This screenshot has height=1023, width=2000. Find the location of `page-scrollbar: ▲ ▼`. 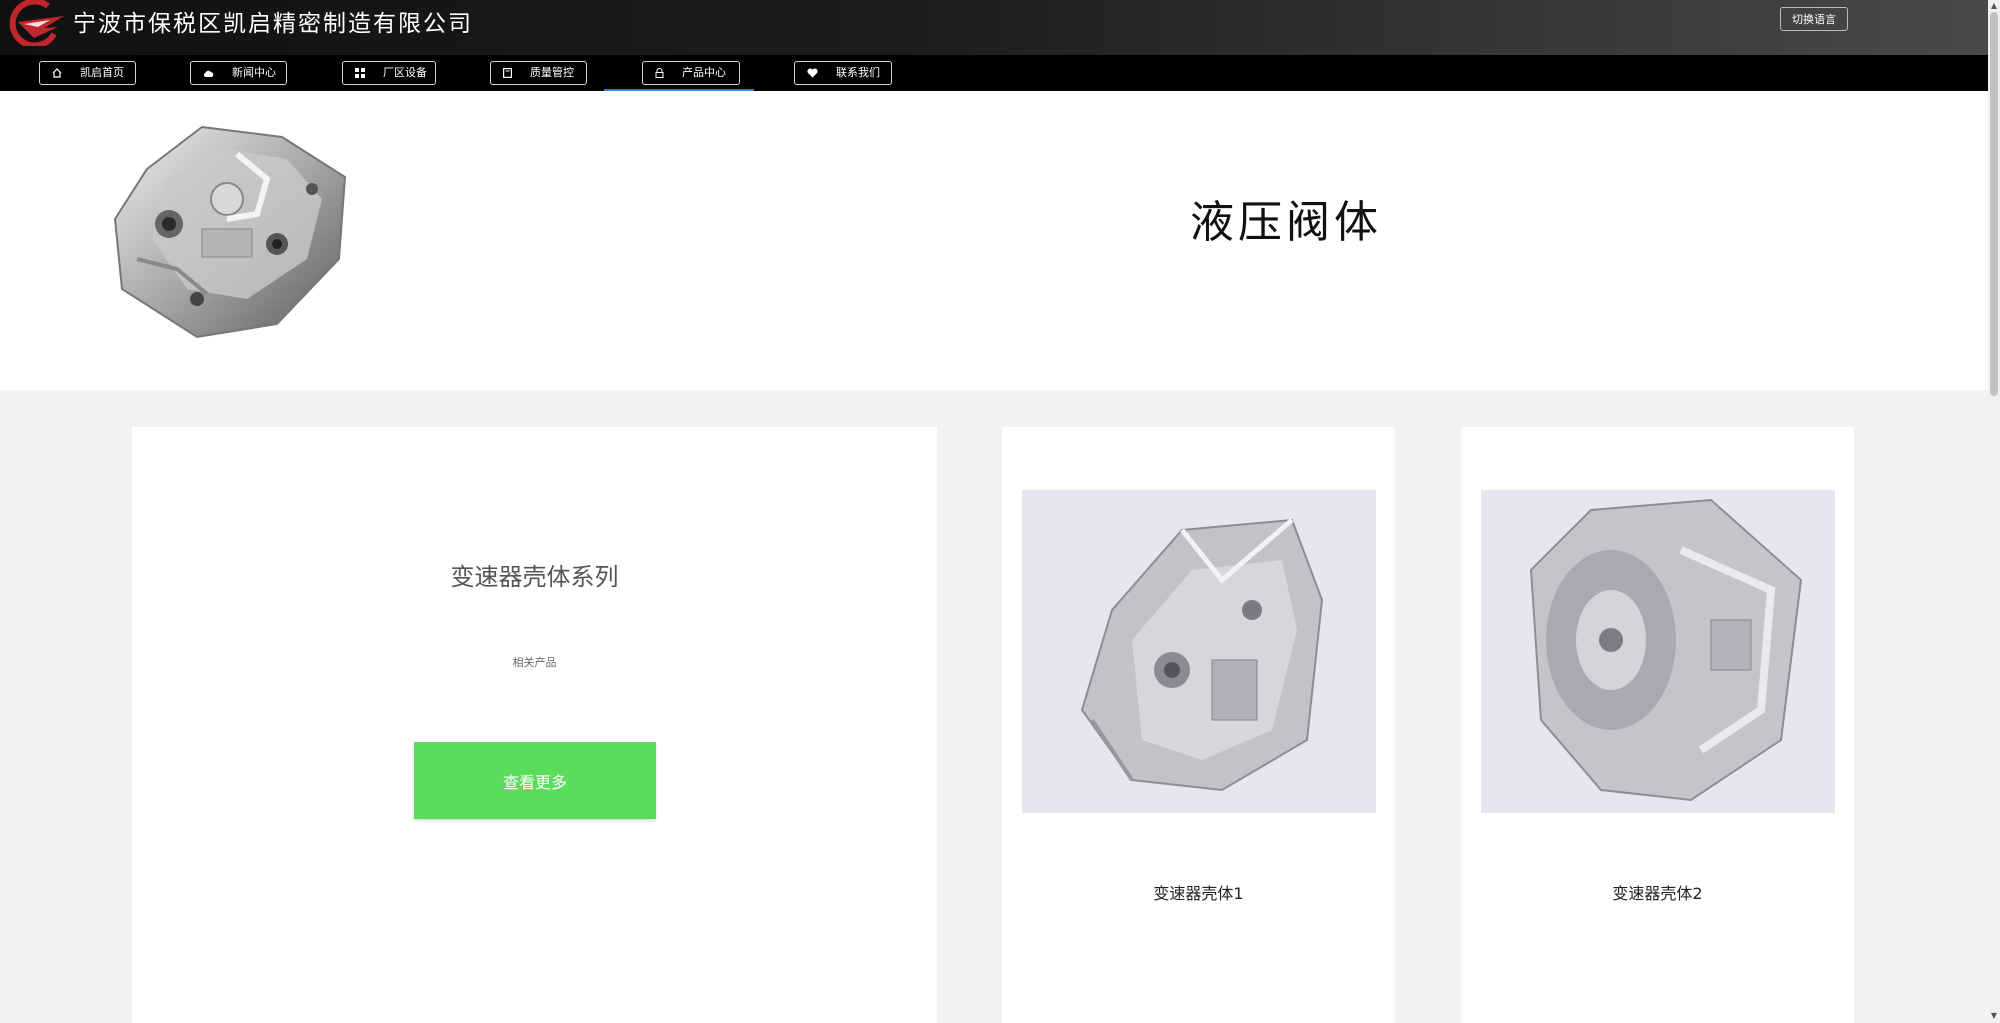

page-scrollbar: ▲ ▼ is located at coordinates (1994, 511).